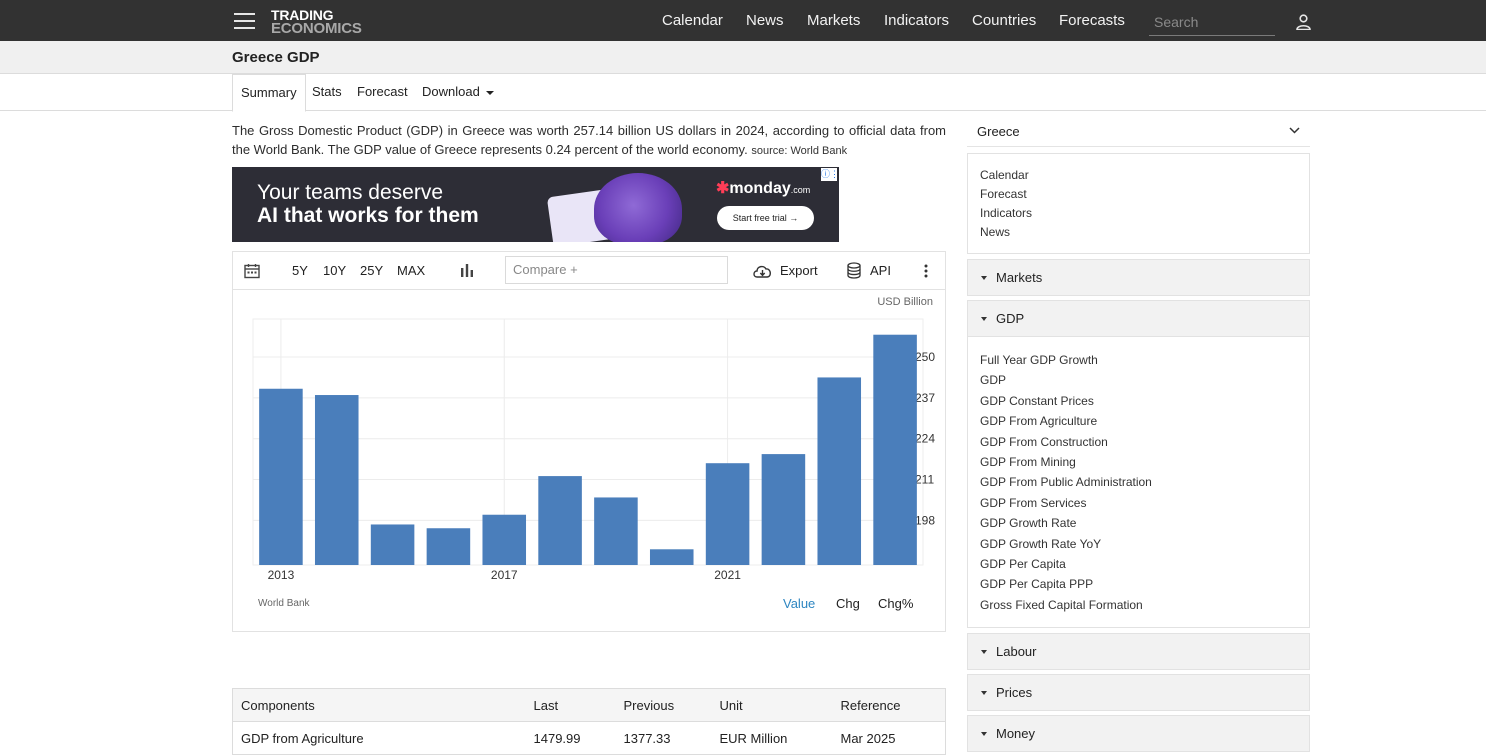 The image size is (1486, 755). What do you see at coordinates (799, 603) in the screenshot?
I see `mode-value: Value` at bounding box center [799, 603].